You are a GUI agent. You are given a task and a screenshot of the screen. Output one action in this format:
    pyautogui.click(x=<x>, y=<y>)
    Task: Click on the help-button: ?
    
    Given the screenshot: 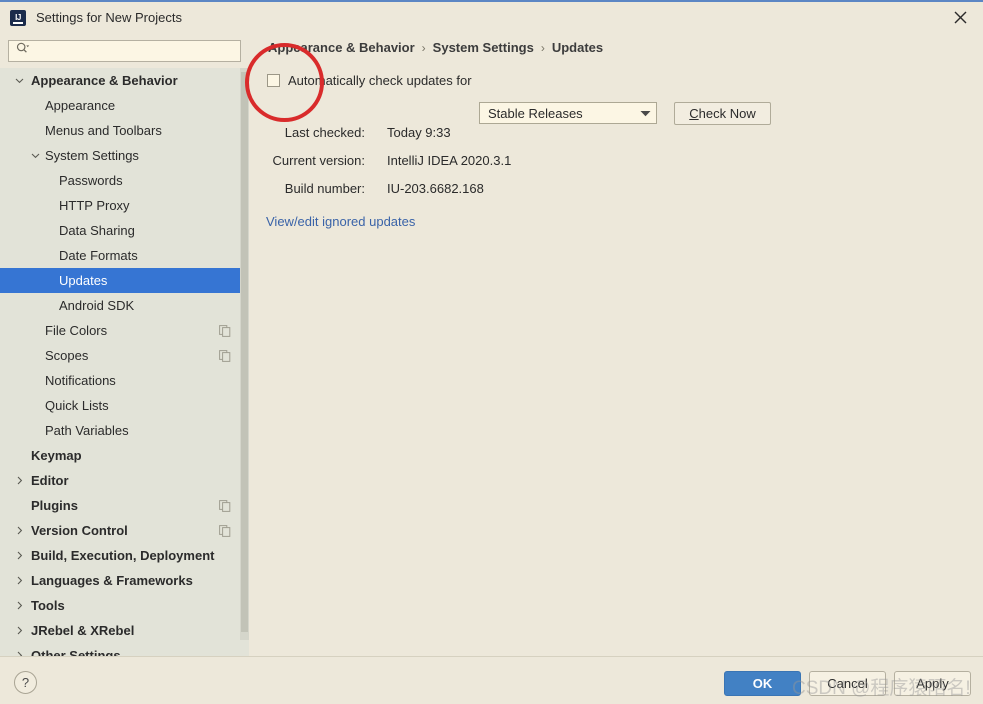 What is the action you would take?
    pyautogui.click(x=25, y=682)
    